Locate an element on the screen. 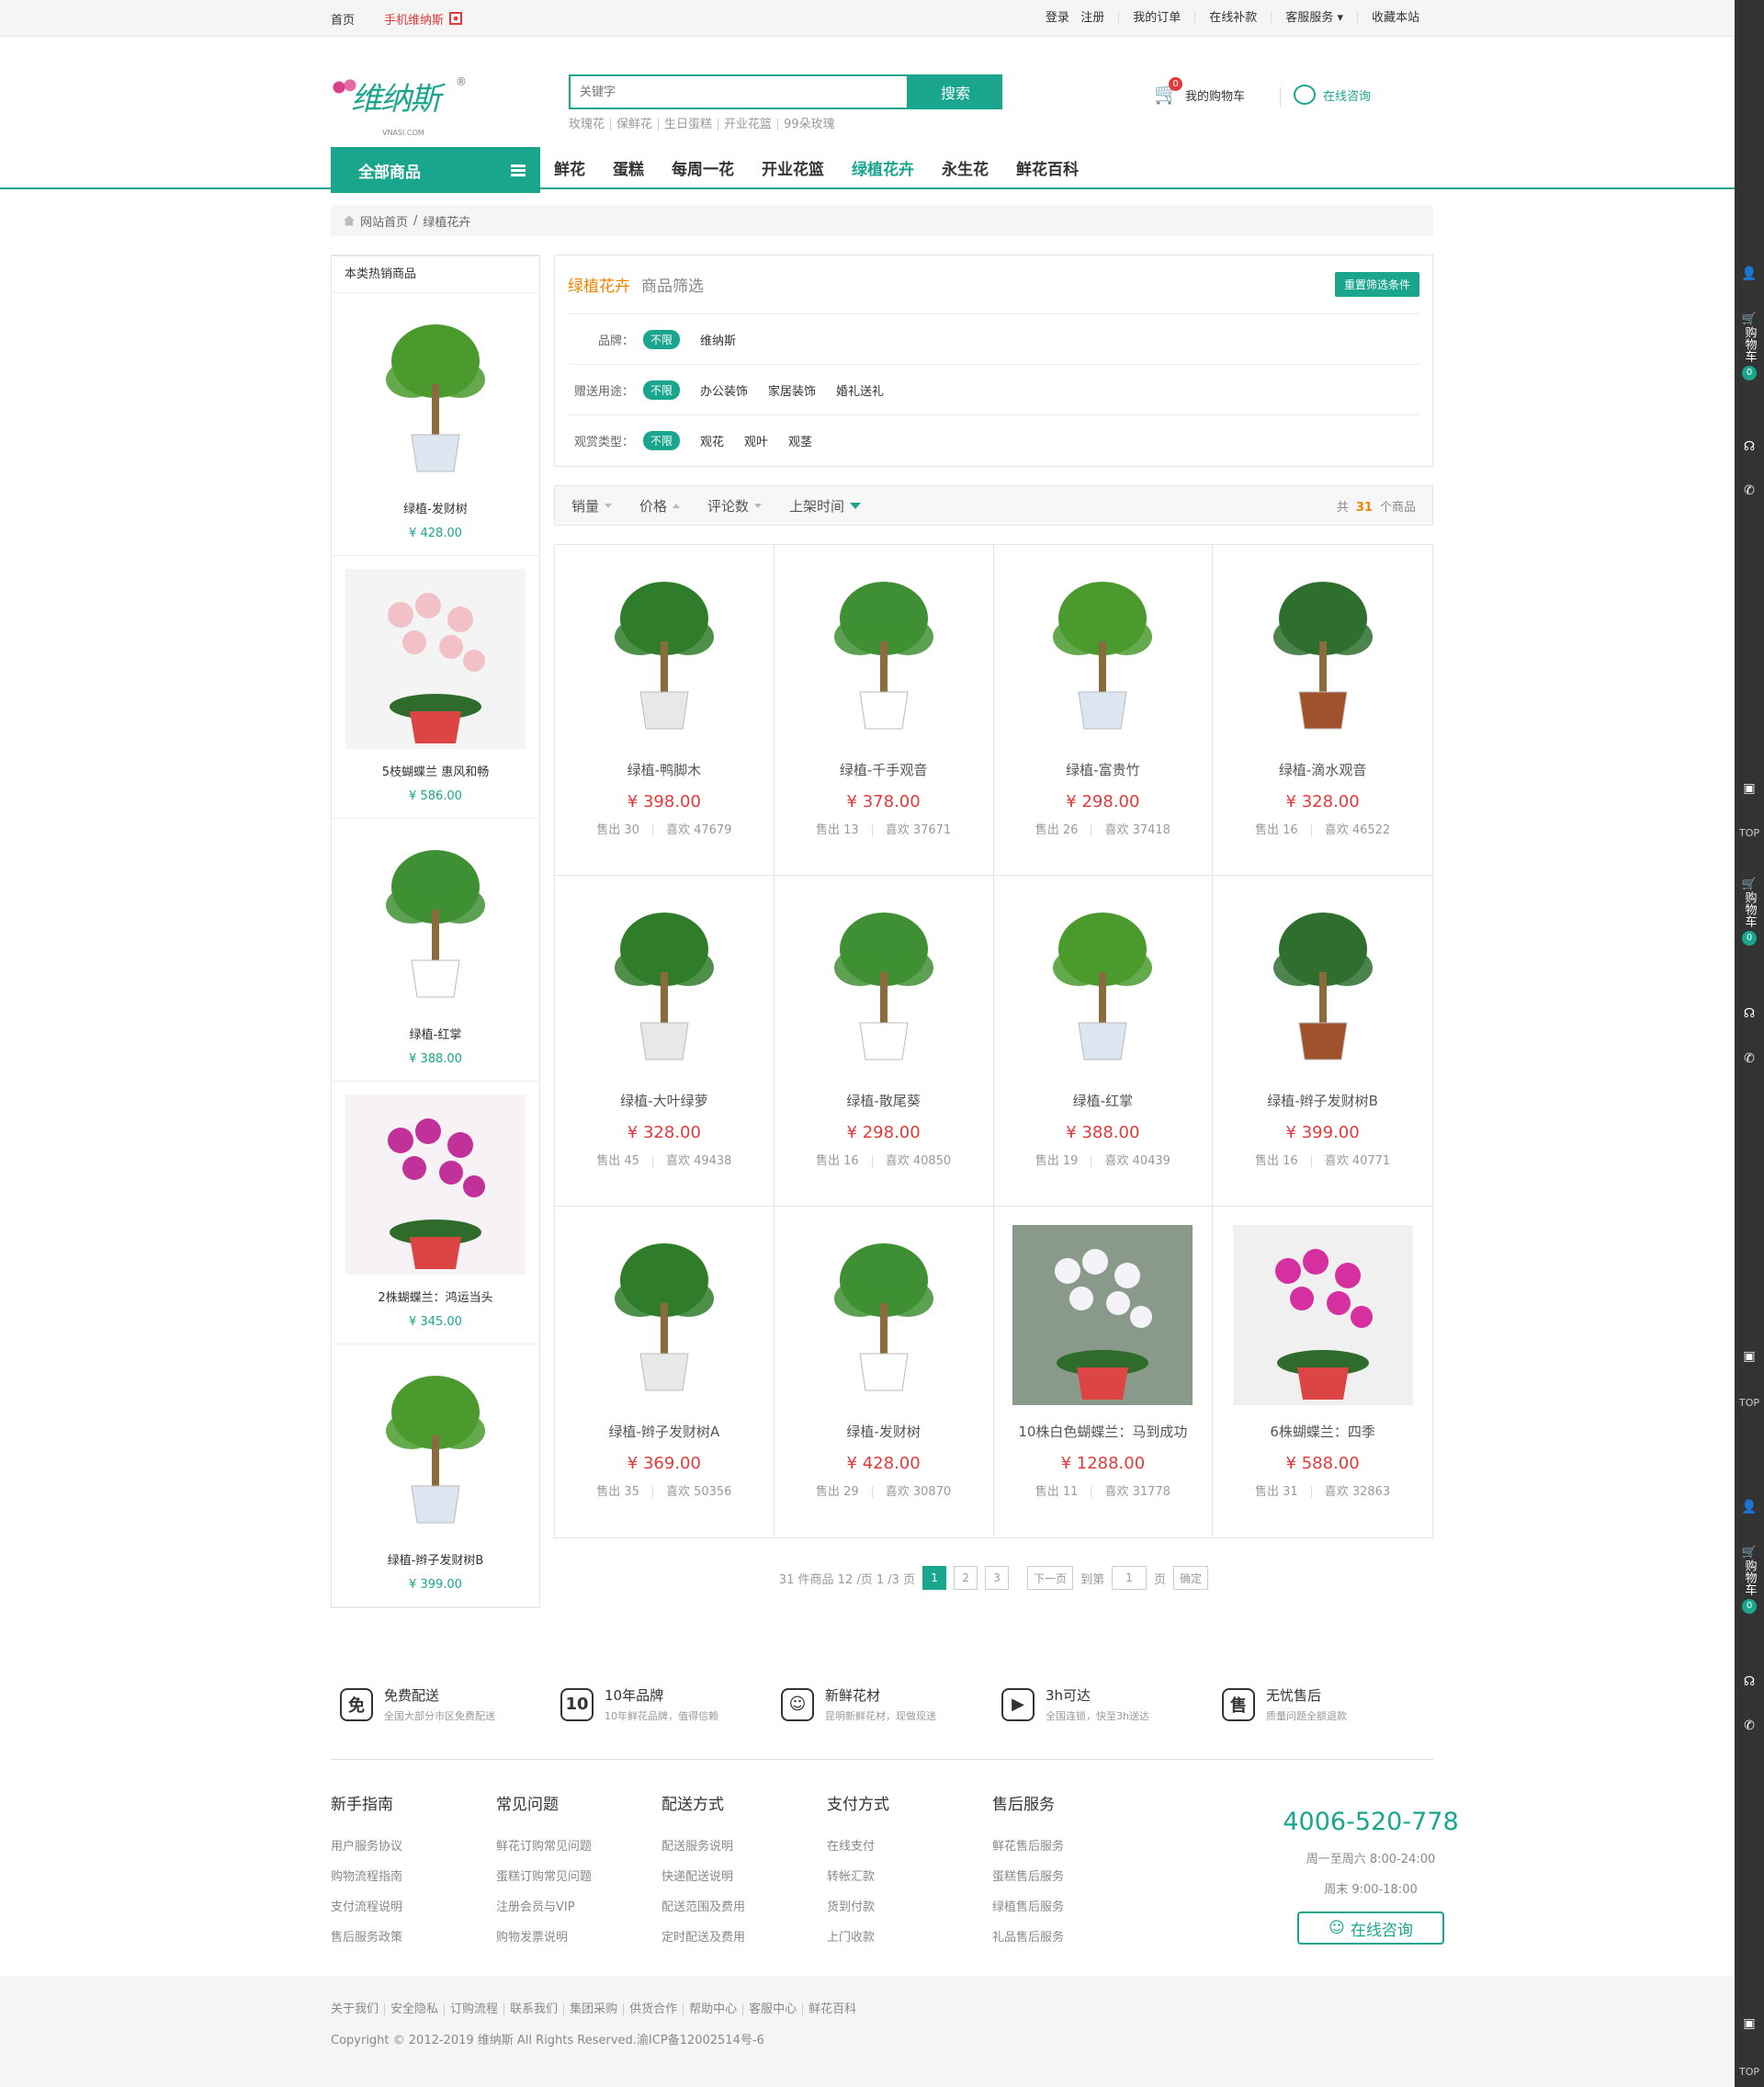  bottom-link: 联系我们 is located at coordinates (533, 2009).